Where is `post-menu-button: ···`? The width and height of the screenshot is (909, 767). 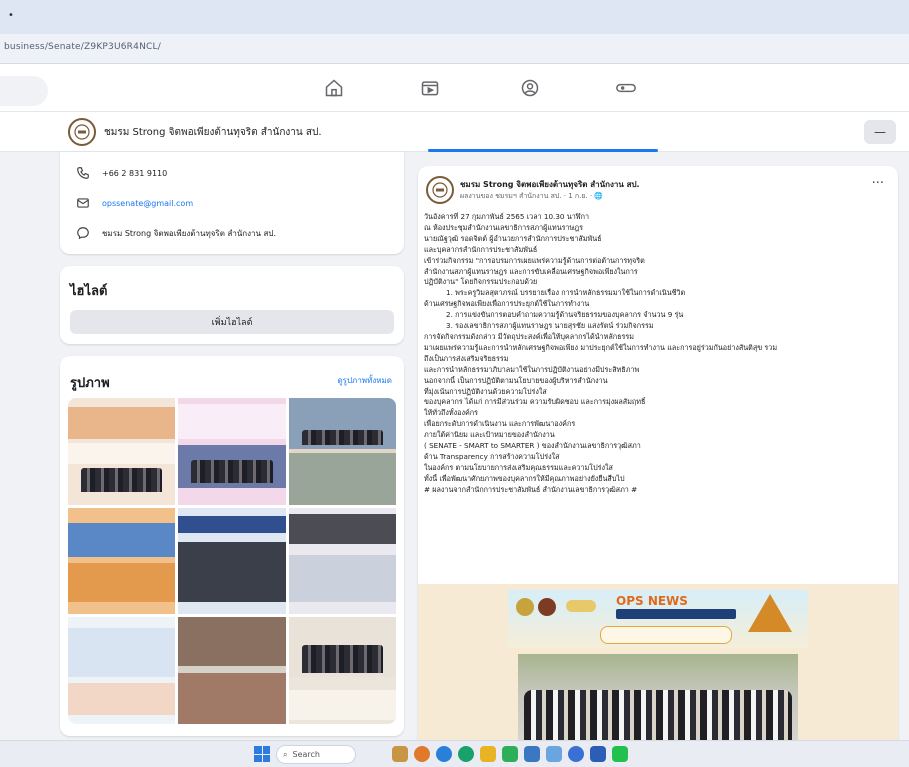
post-menu-button: ··· is located at coordinates (878, 183).